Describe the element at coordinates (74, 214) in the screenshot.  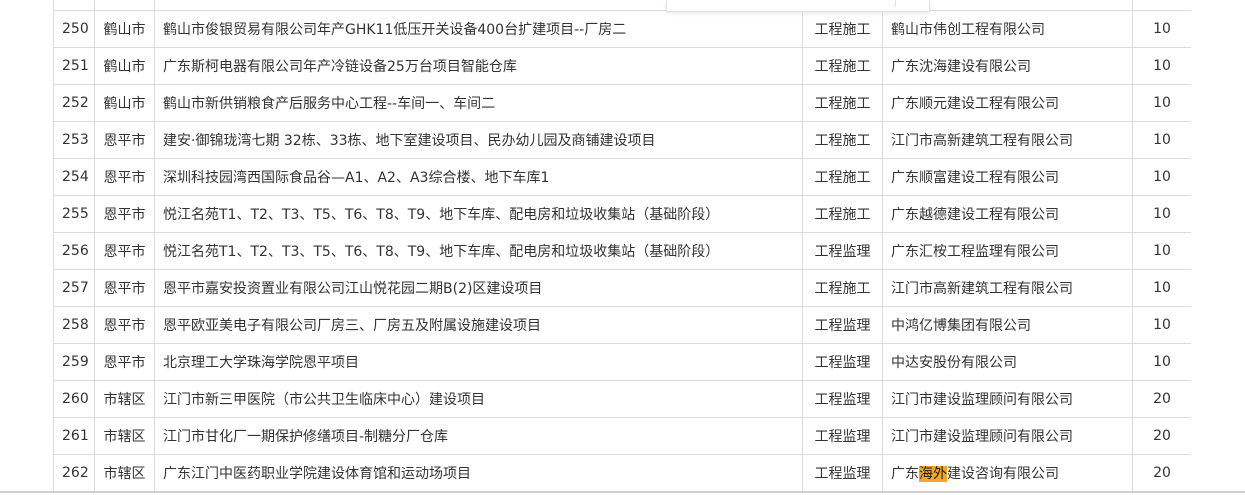
I see `row-number: 255` at that location.